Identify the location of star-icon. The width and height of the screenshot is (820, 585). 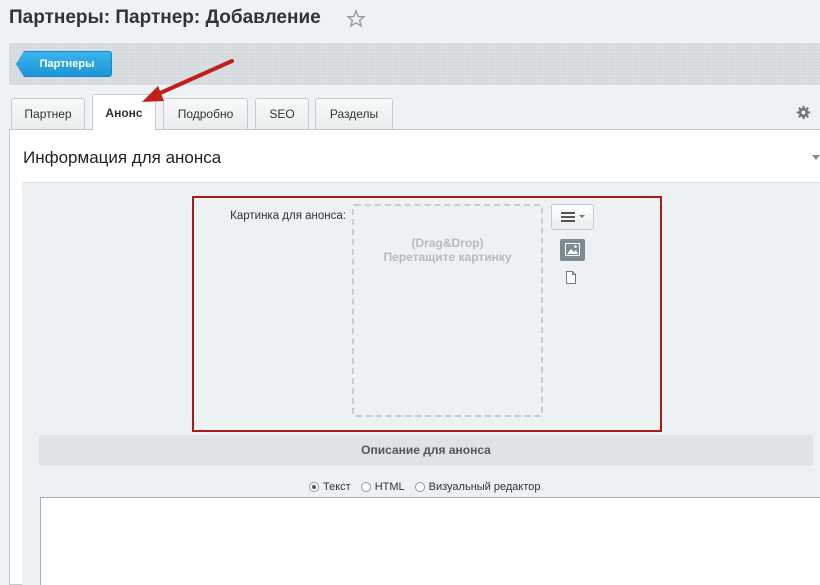
(356, 19).